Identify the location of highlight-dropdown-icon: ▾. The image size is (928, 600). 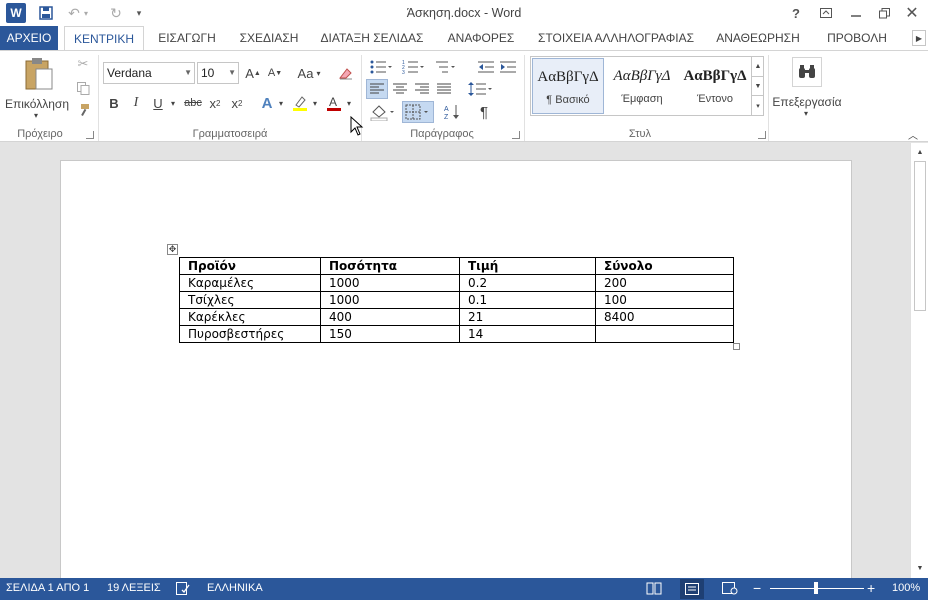
(315, 103).